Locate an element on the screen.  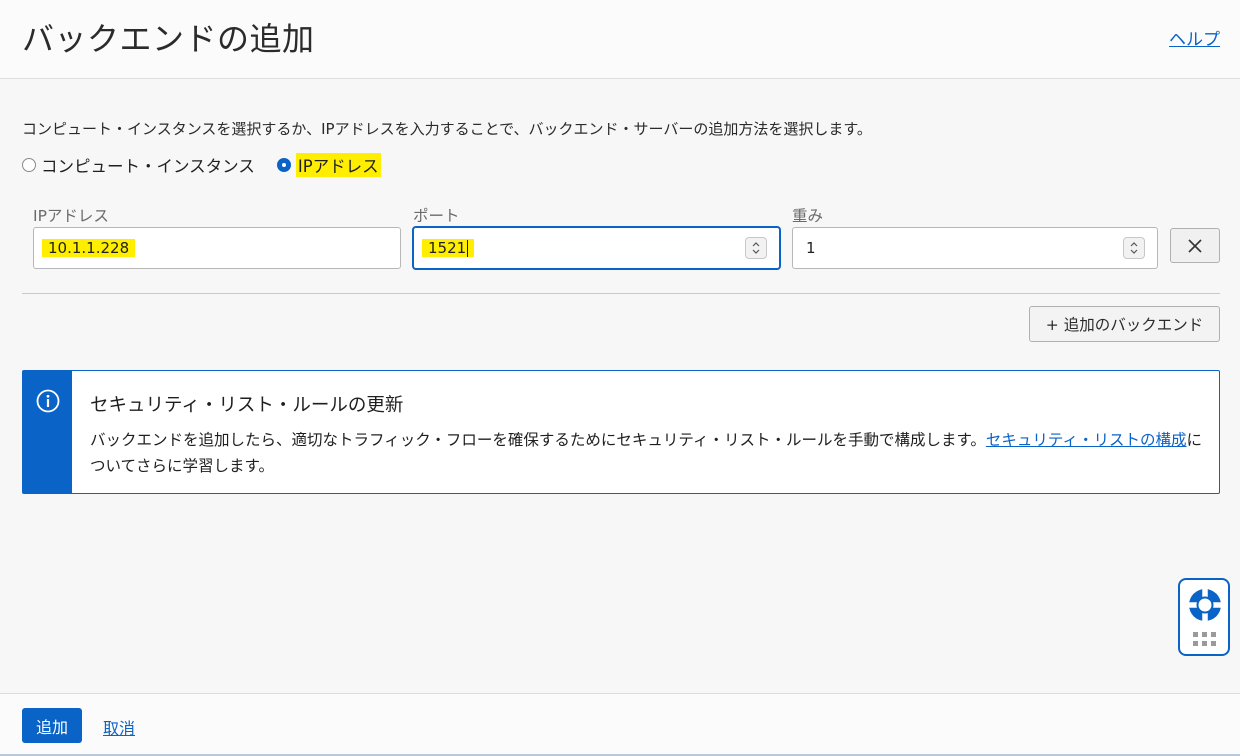
ip-address-label: IPアドレス is located at coordinates (71, 216).